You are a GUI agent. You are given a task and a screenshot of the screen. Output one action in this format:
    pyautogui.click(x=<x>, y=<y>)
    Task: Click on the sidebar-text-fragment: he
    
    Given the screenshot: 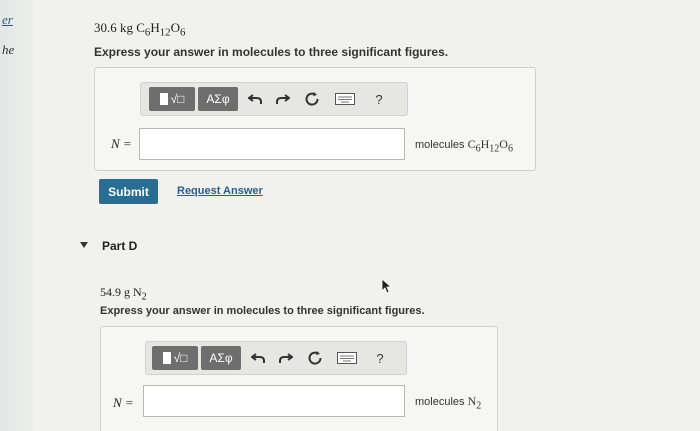 What is the action you would take?
    pyautogui.click(x=8, y=49)
    